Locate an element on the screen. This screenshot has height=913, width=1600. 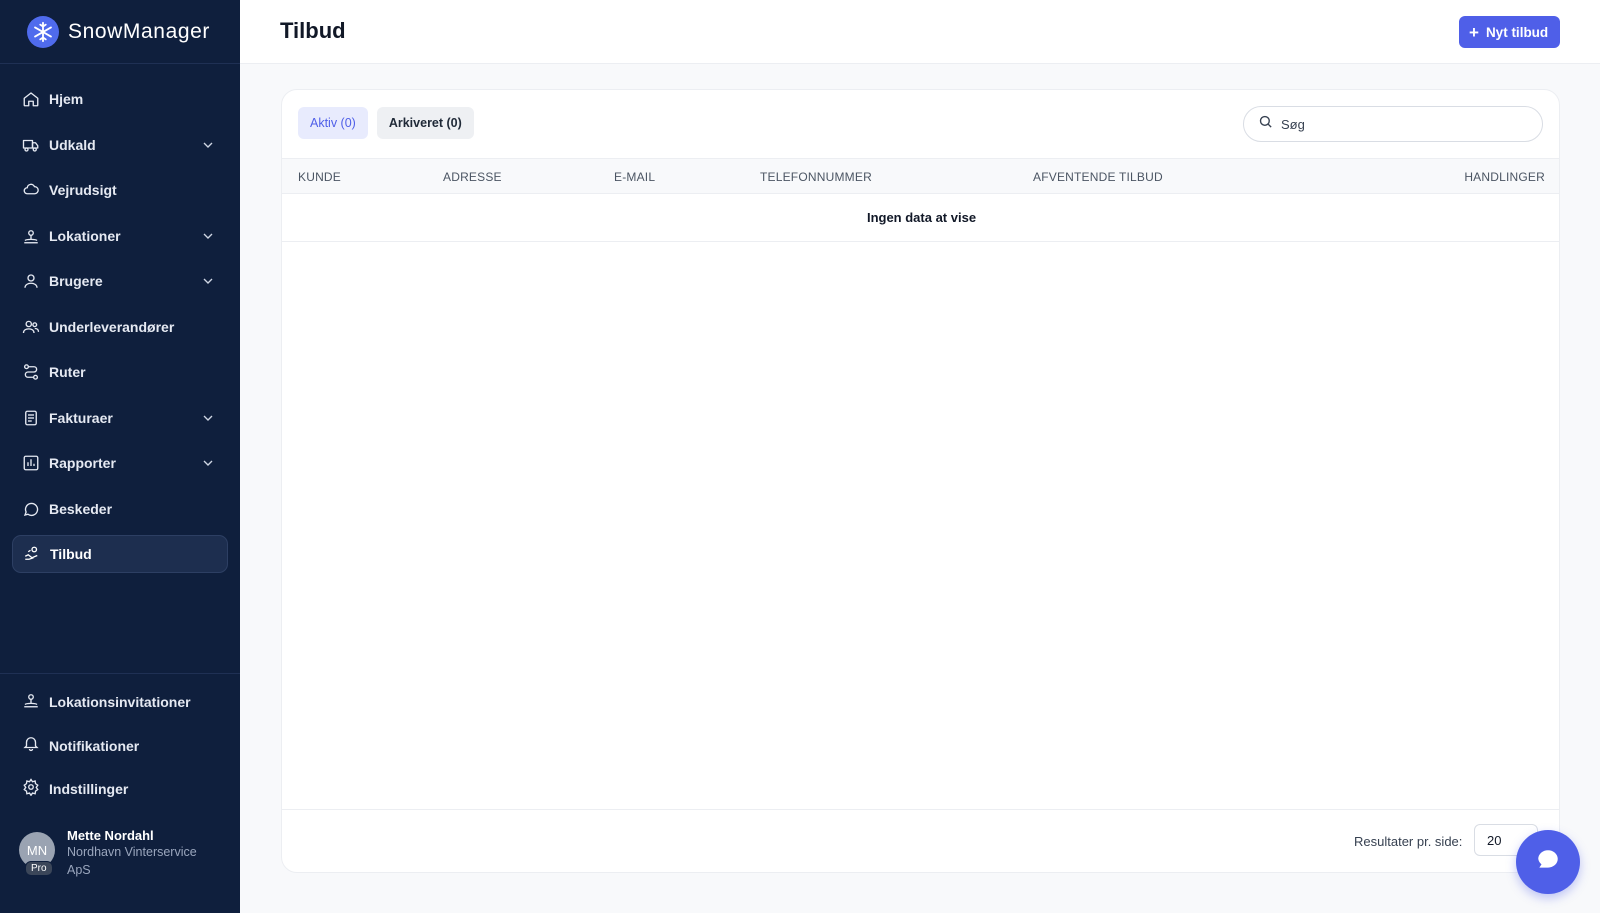
empty-state: Ingen data at vise is located at coordinates (920, 218).